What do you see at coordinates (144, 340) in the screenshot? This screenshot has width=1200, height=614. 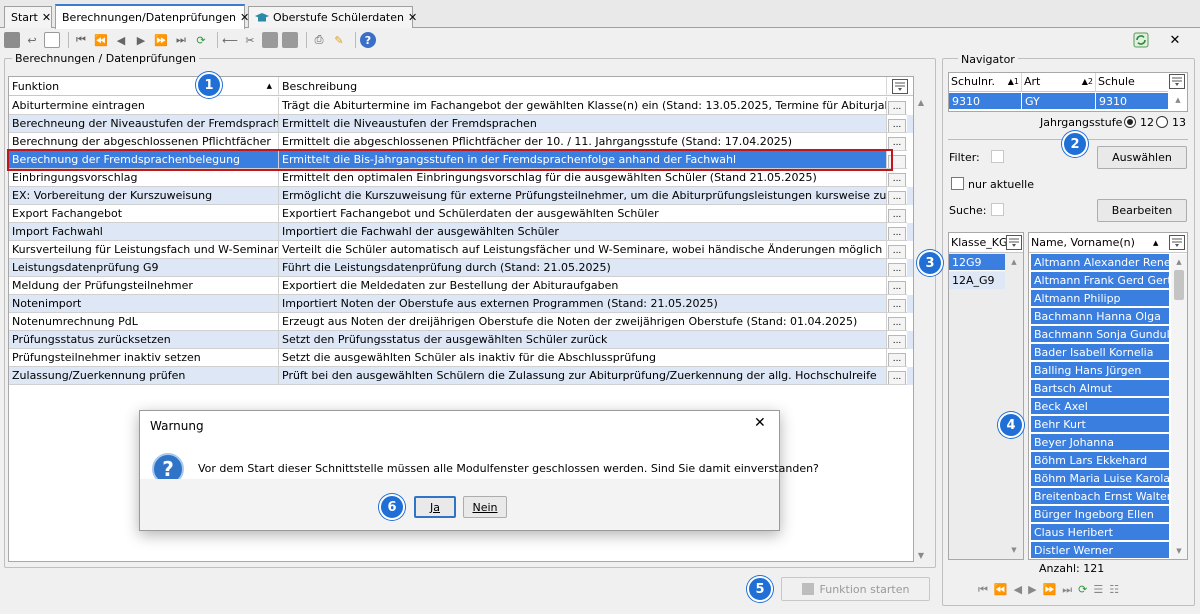 I see `funktion-cell: Prüfungsstatus zurücksetzen` at bounding box center [144, 340].